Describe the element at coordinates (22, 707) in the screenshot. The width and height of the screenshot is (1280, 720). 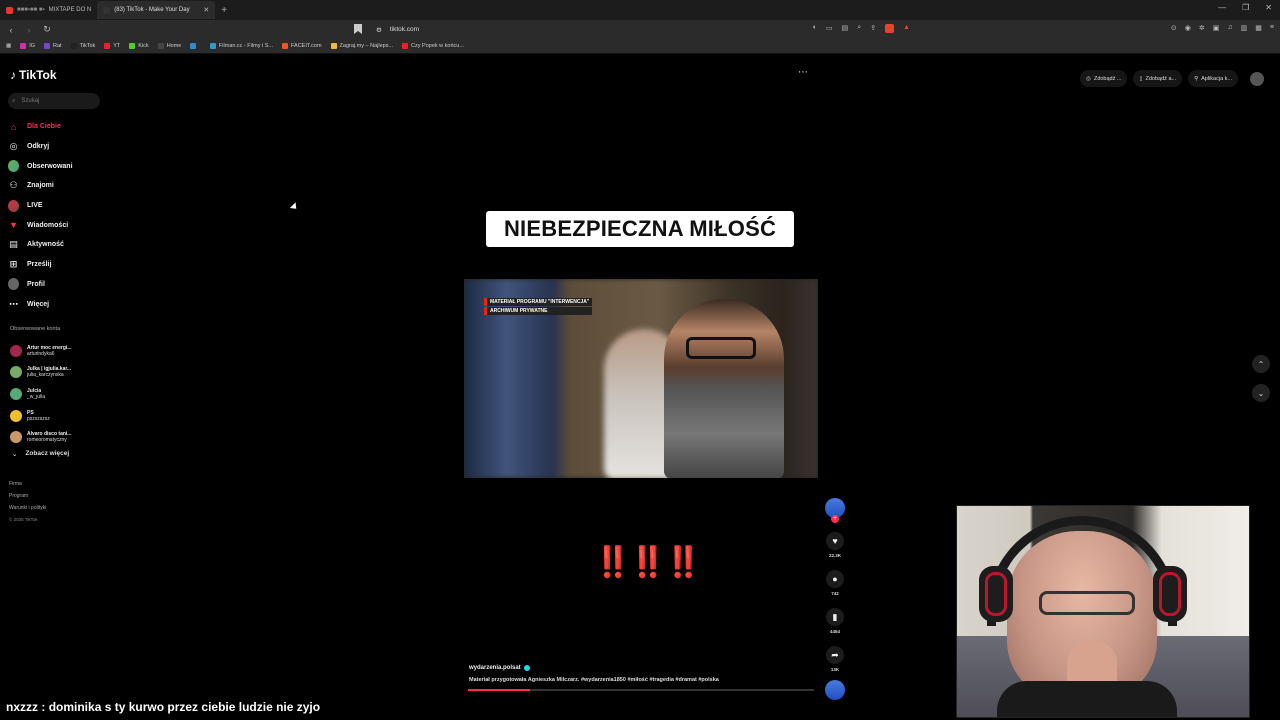
I see `chat-username: nxzzz` at that location.